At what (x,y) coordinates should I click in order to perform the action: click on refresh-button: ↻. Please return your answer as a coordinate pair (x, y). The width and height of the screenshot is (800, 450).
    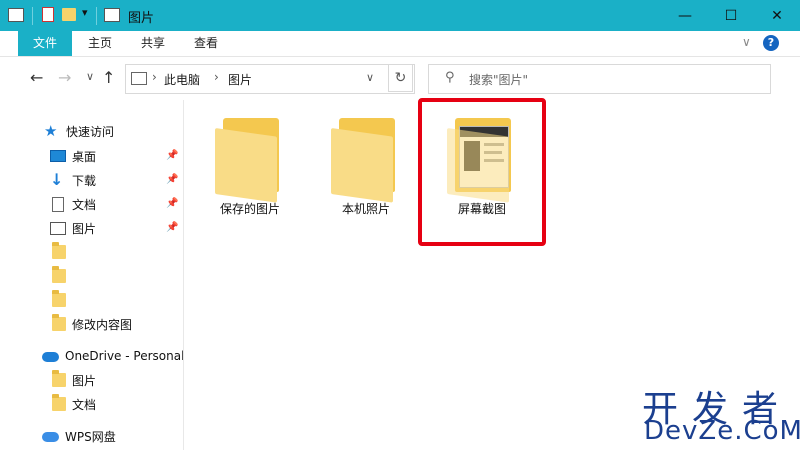
    Looking at the image, I should click on (400, 78).